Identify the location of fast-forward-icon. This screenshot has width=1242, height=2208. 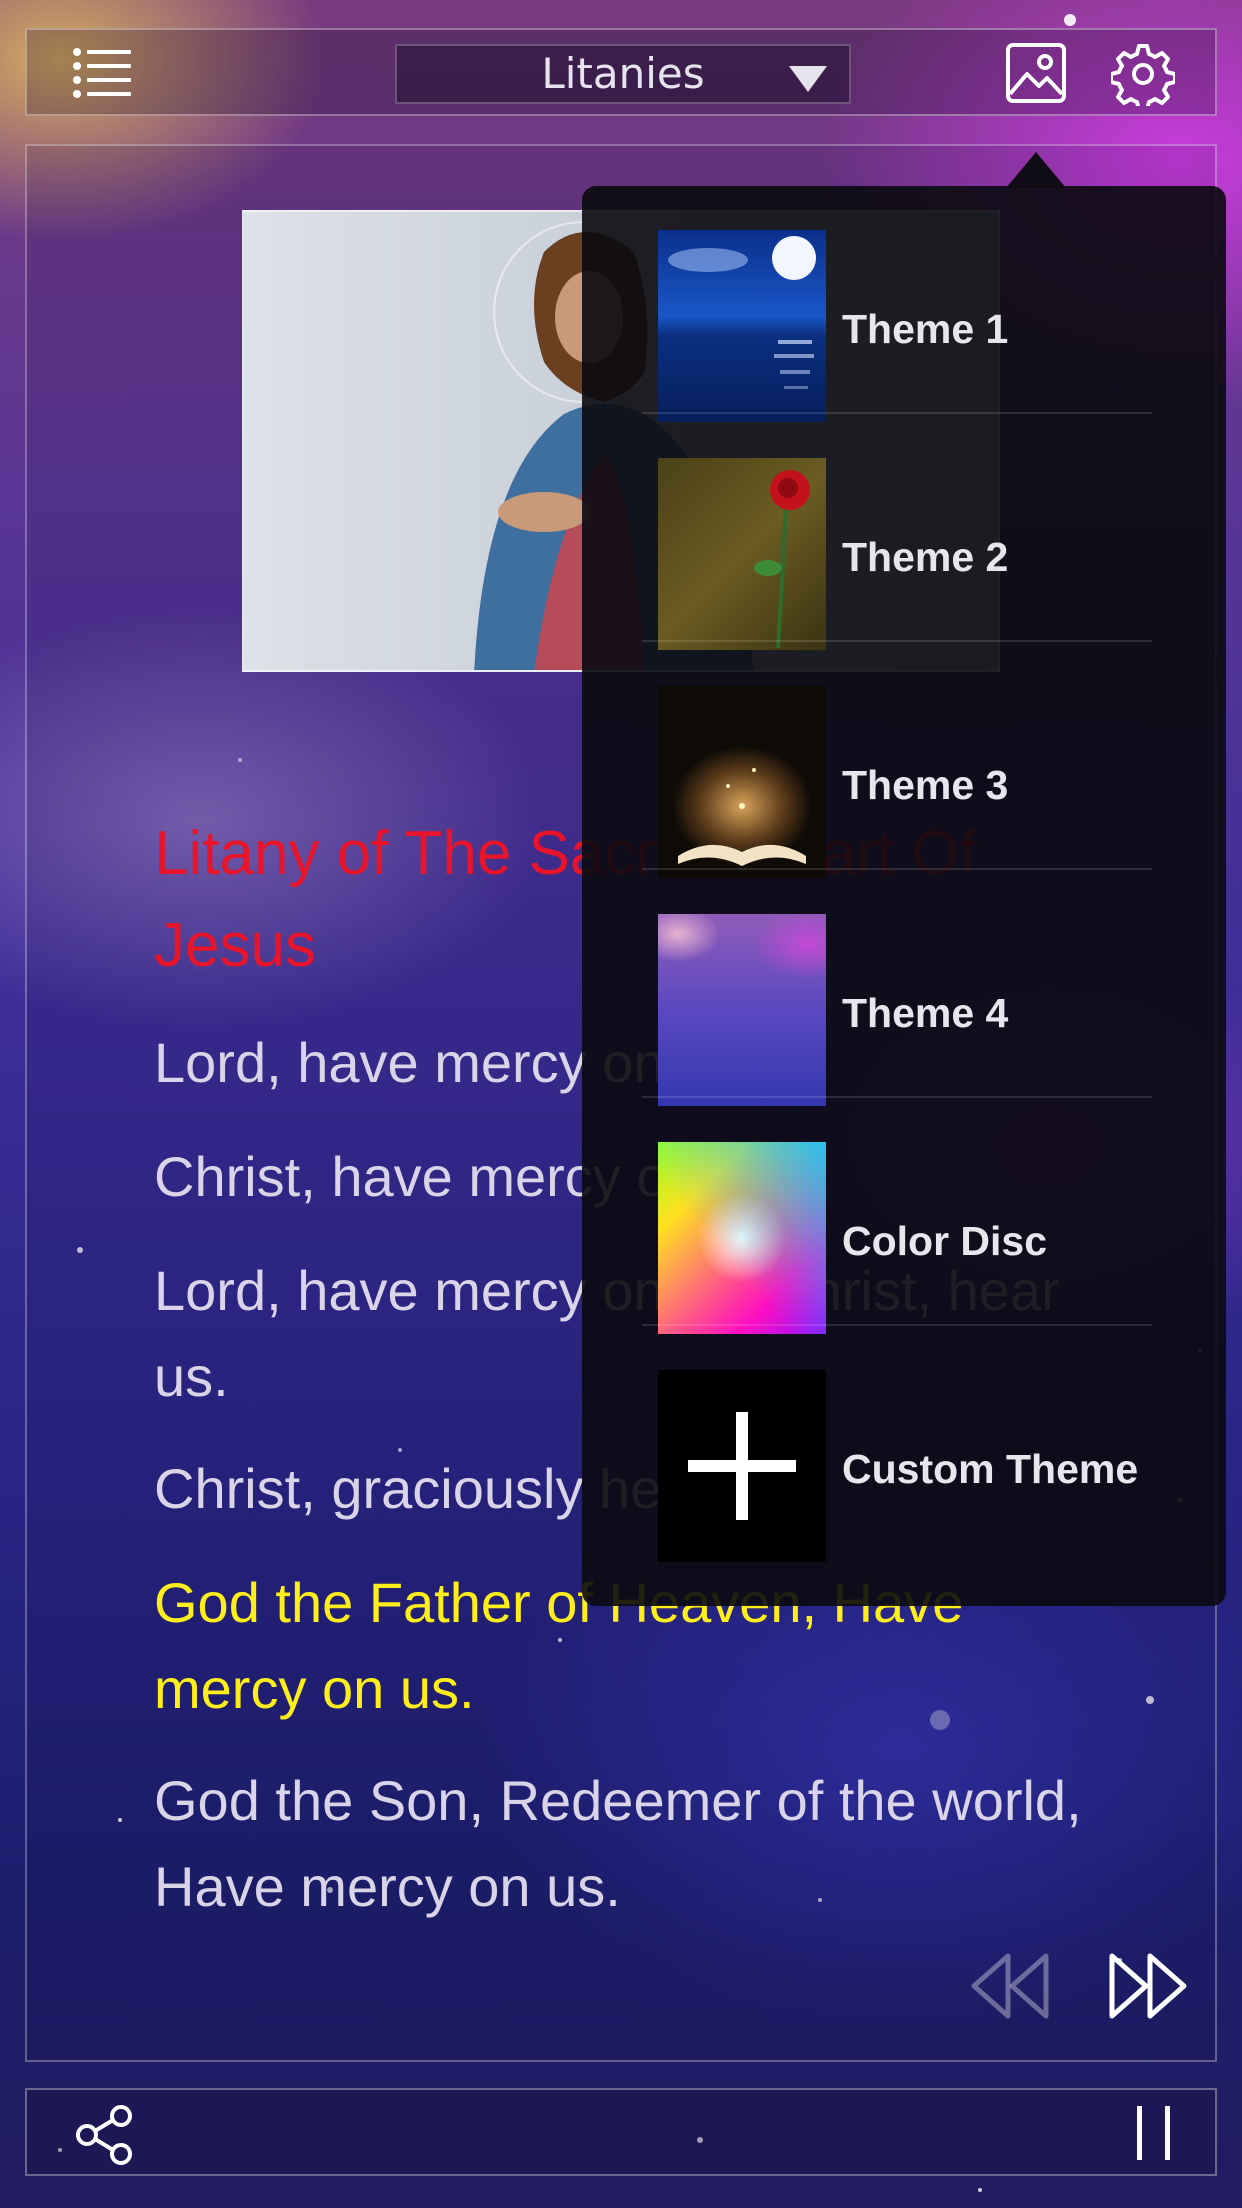
(1148, 1986).